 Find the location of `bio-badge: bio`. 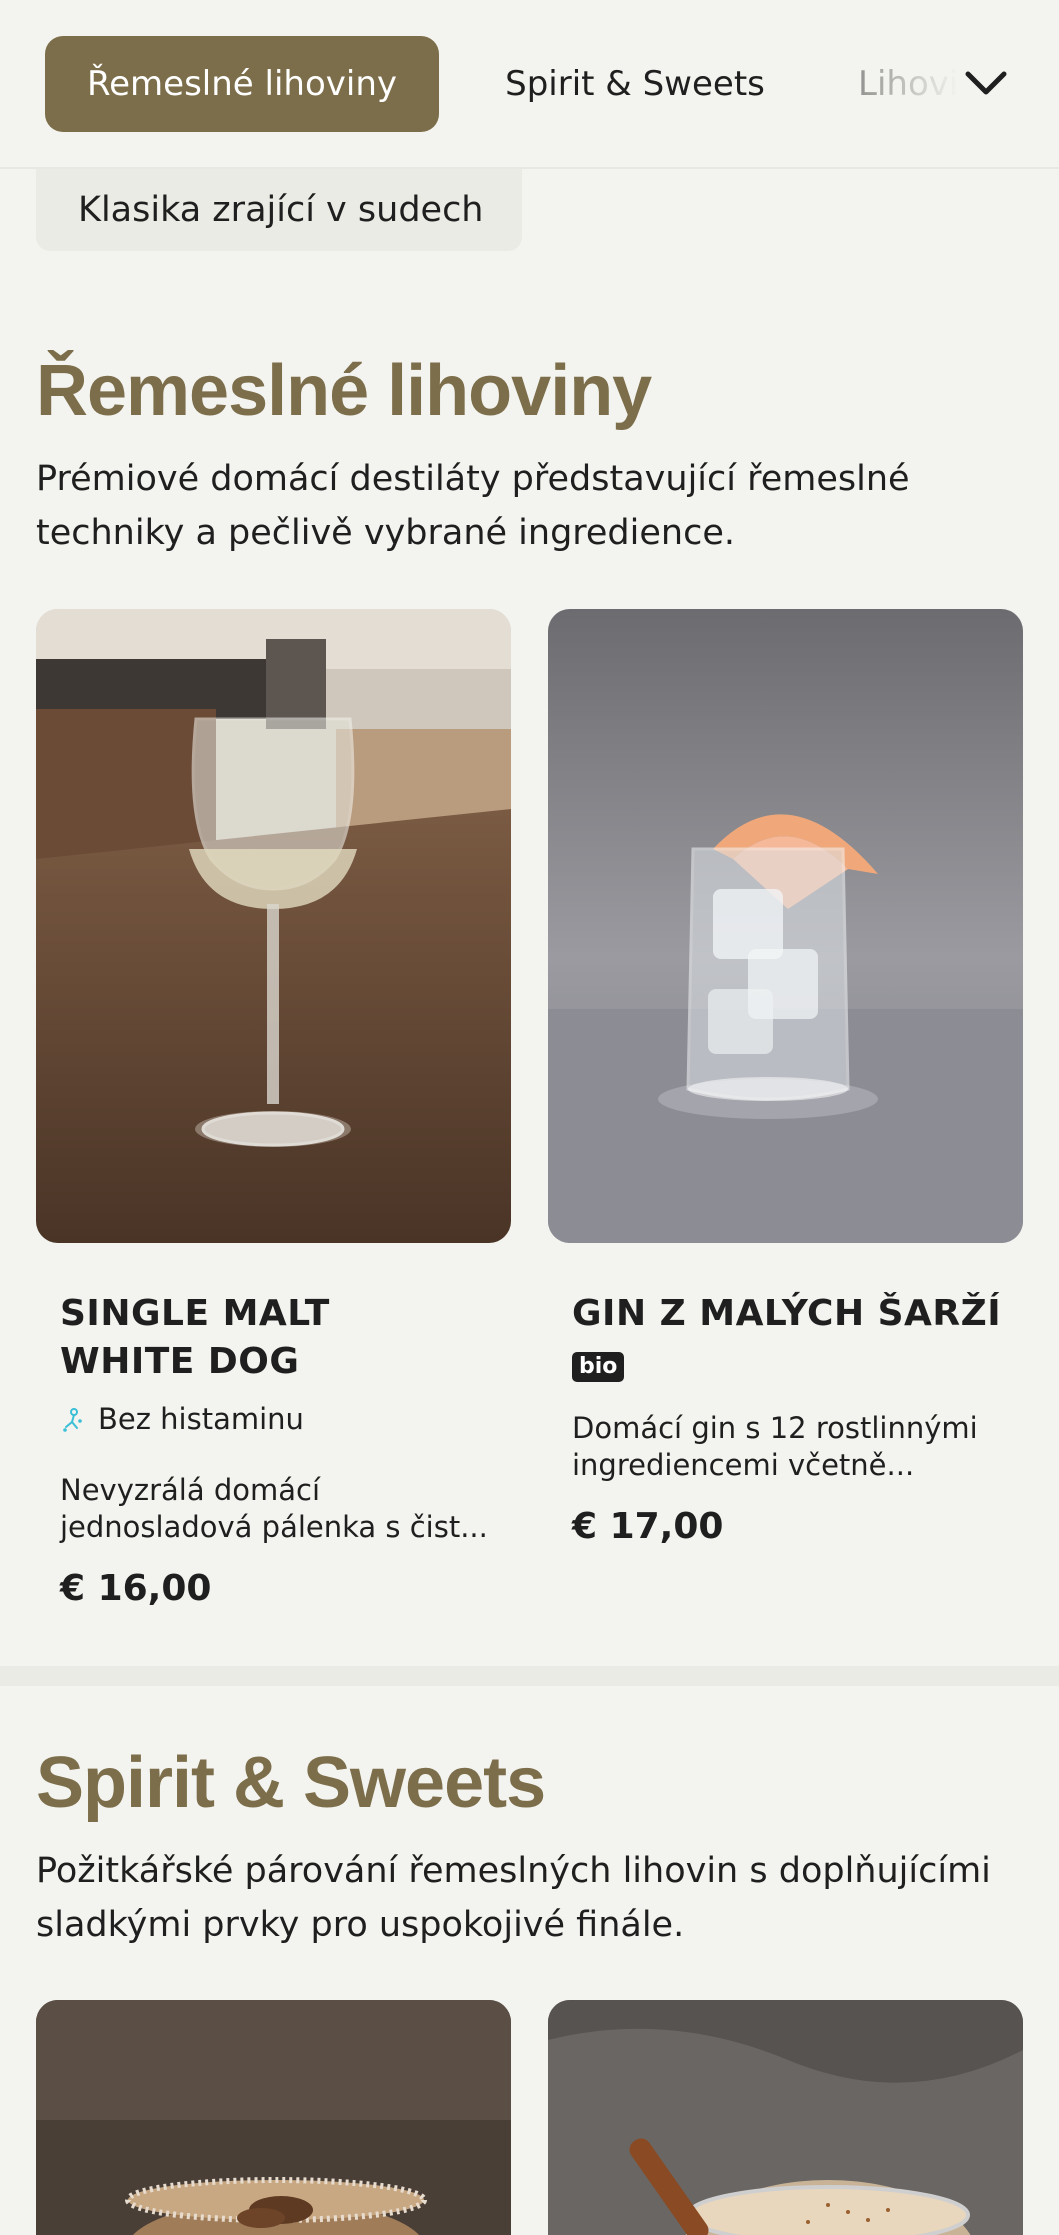

bio-badge: bio is located at coordinates (598, 1367).